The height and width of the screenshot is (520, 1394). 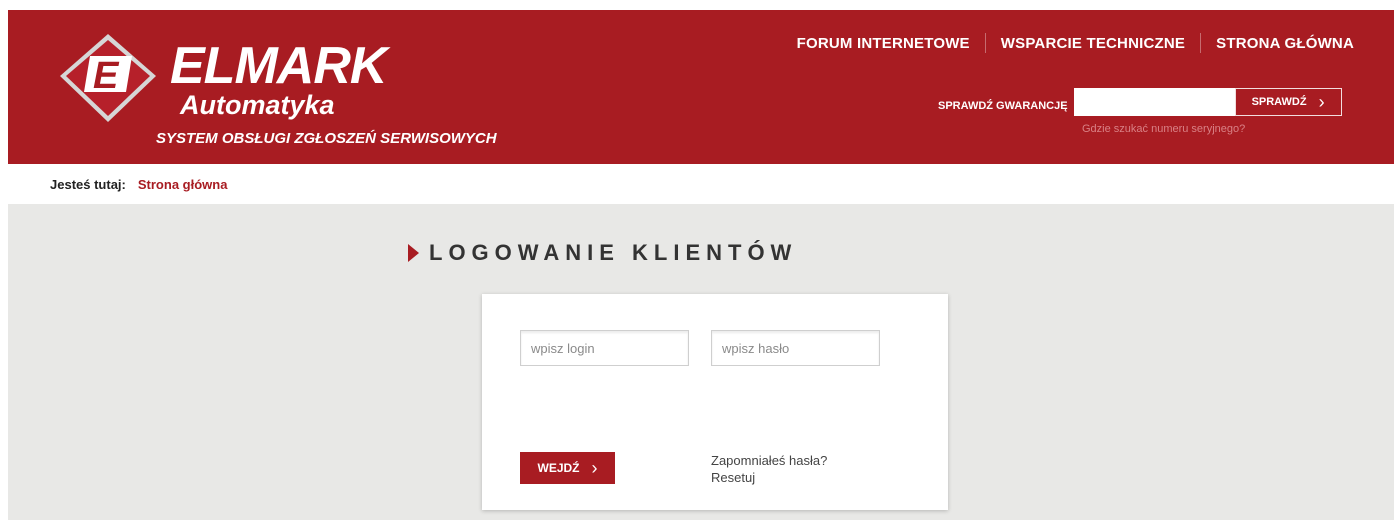 I want to click on page-title: LOGOWANIE KLIENTÓW, so click(x=602, y=253).